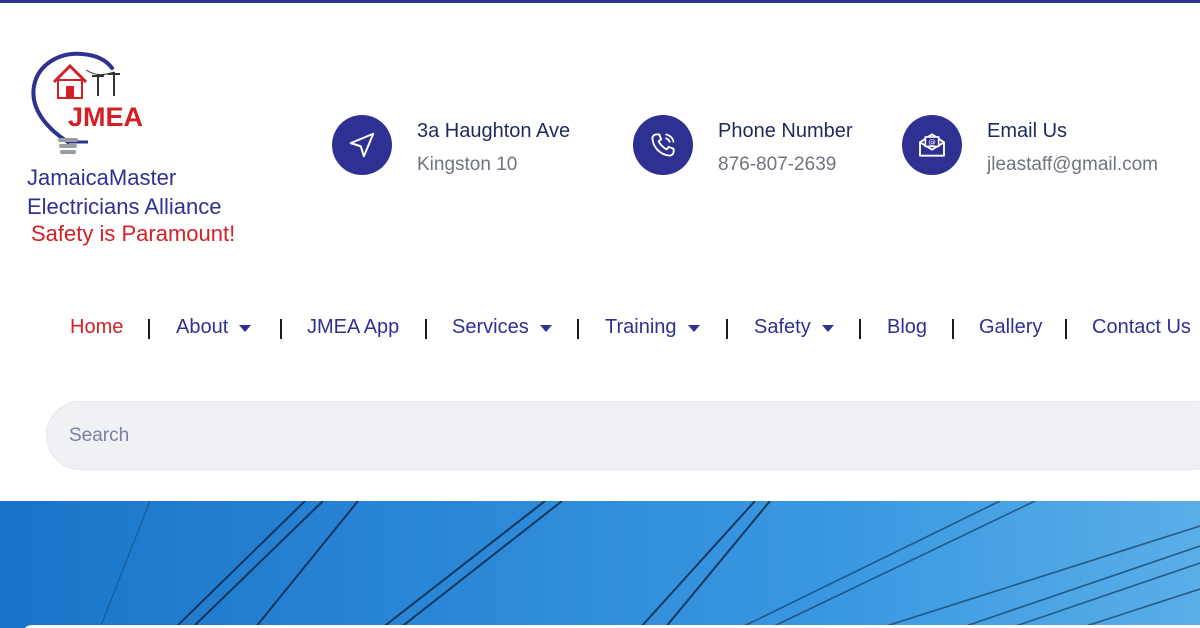 Image resolution: width=1200 pixels, height=628 pixels. I want to click on nav-item-services: Services, so click(502, 327).